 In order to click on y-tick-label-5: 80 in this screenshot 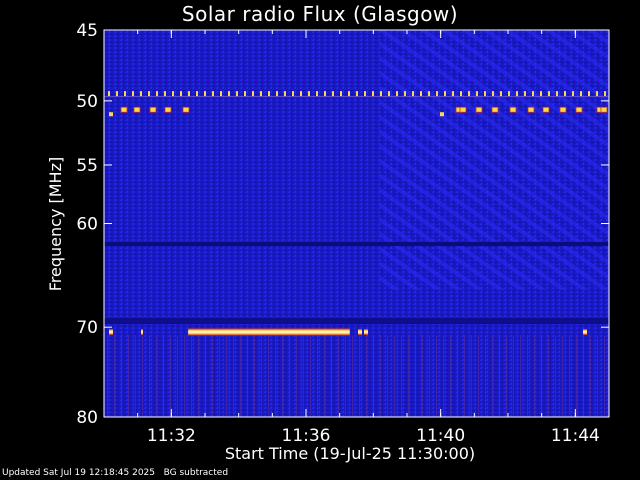, I will do `click(87, 418)`.